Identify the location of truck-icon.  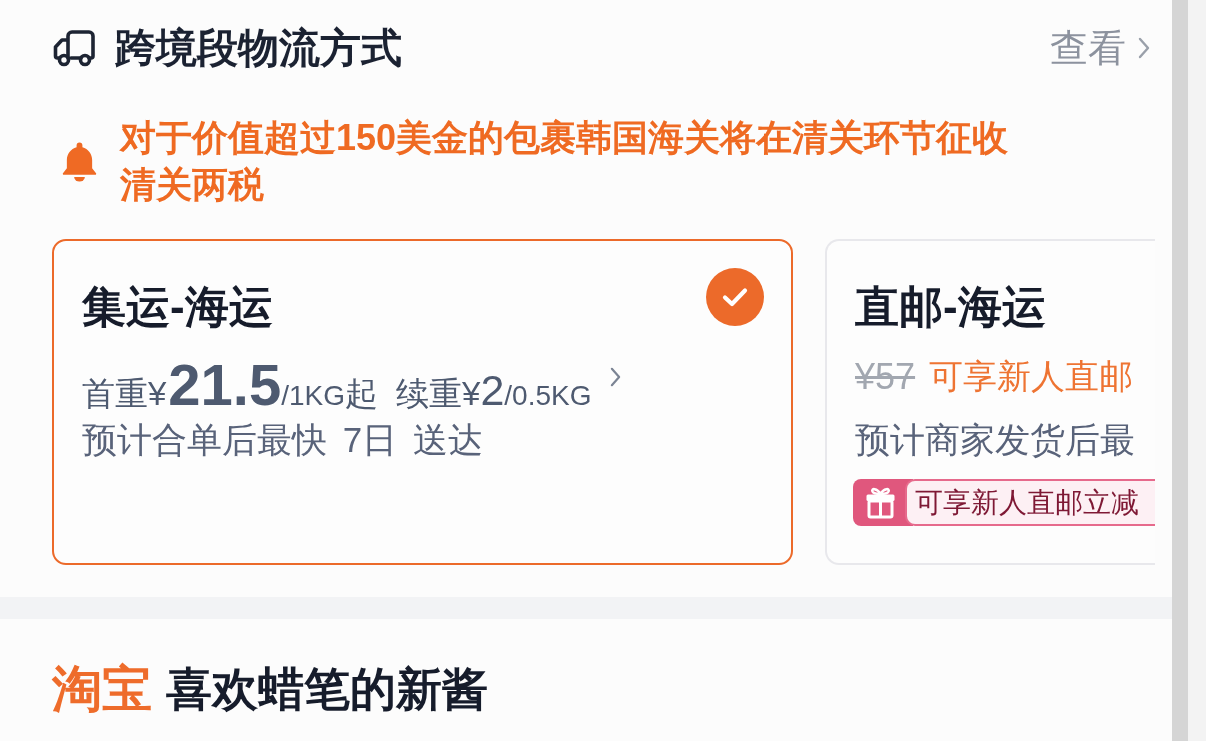
(74, 48).